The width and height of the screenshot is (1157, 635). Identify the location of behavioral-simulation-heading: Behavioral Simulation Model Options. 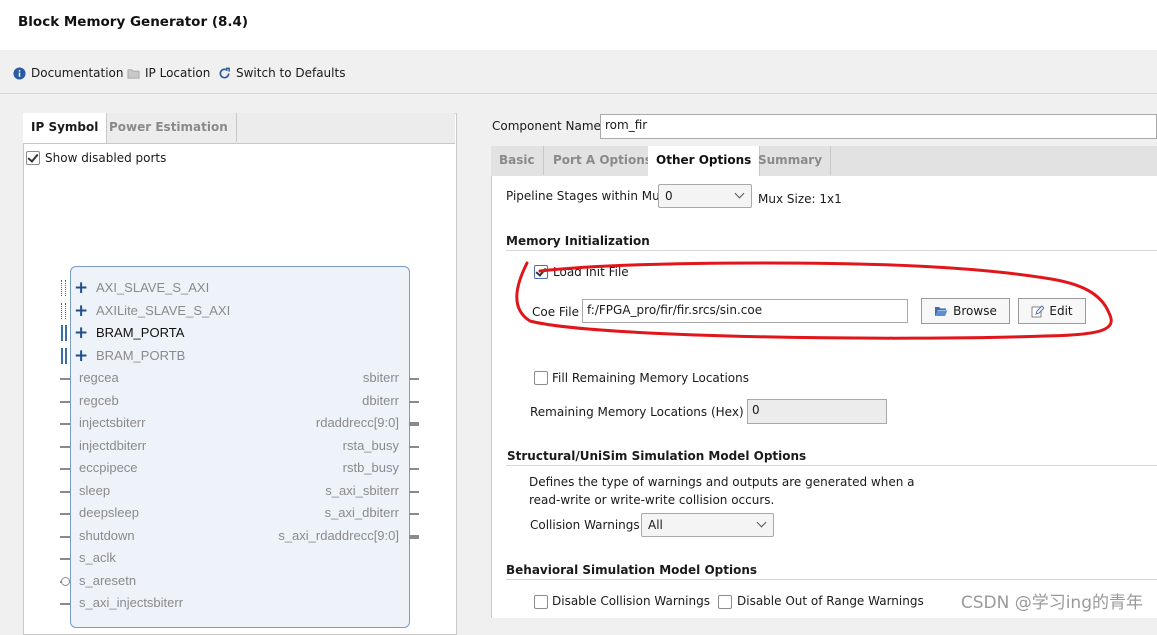
(632, 570).